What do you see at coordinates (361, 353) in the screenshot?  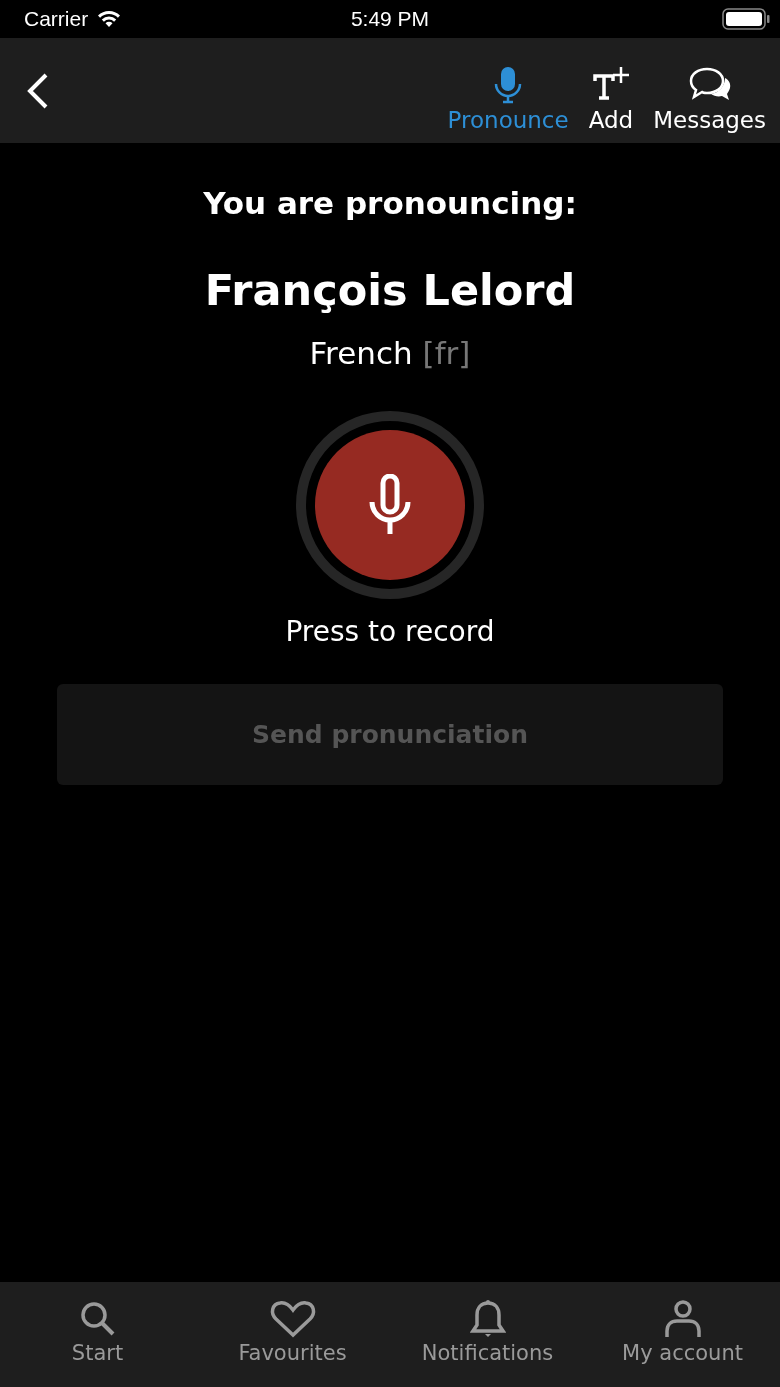 I see `language-name: French` at bounding box center [361, 353].